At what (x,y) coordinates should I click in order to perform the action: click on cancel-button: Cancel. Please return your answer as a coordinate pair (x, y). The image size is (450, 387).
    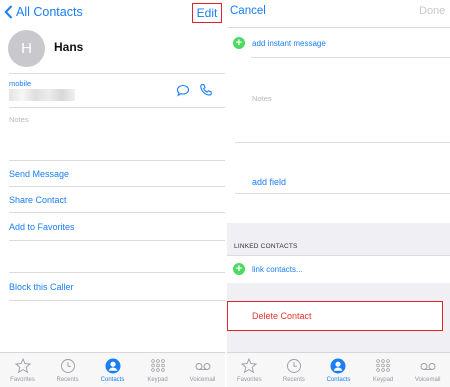
    Looking at the image, I should click on (248, 11).